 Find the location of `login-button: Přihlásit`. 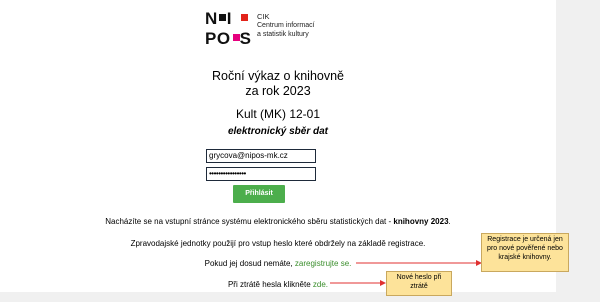

login-button: Přihlásit is located at coordinates (259, 194).